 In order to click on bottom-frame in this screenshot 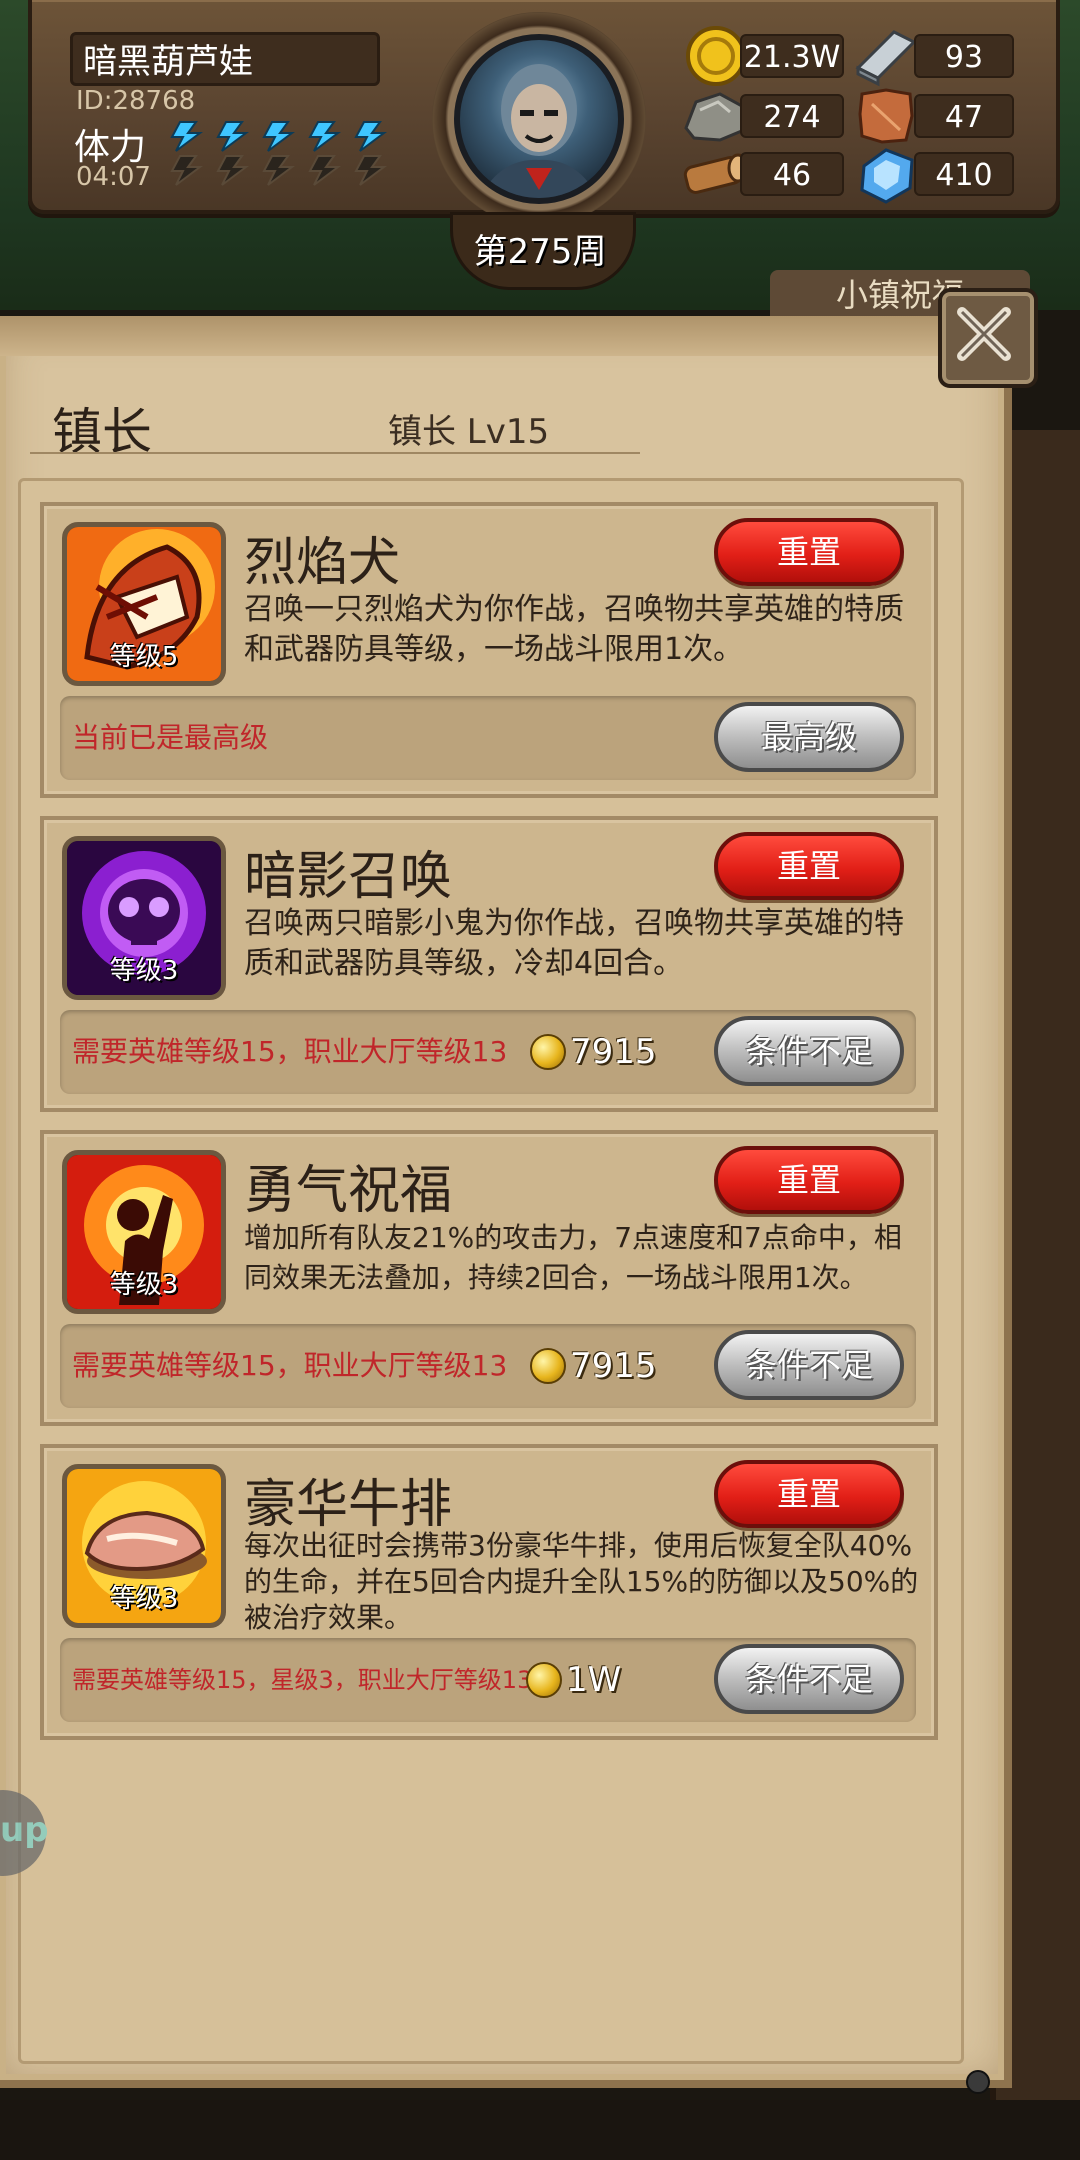, I will do `click(540, 2130)`.